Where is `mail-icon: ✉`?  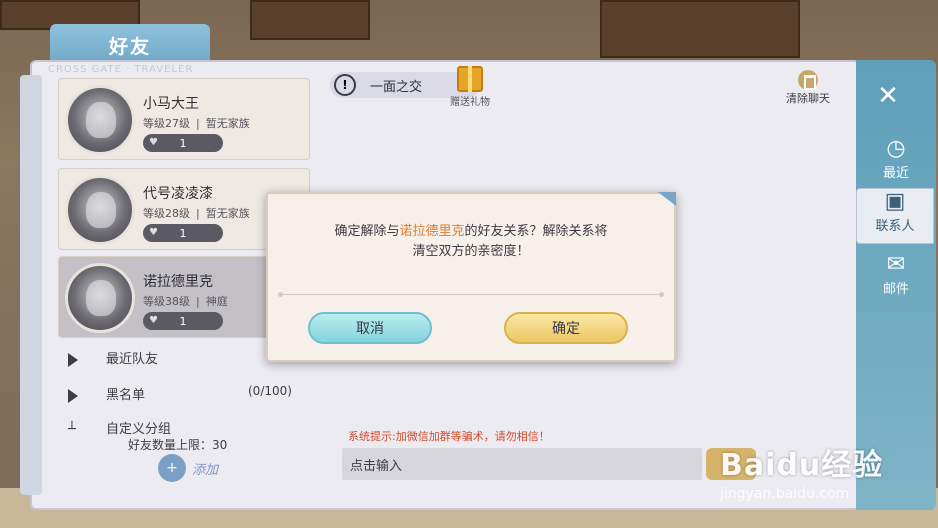
mail-icon: ✉ is located at coordinates (896, 264).